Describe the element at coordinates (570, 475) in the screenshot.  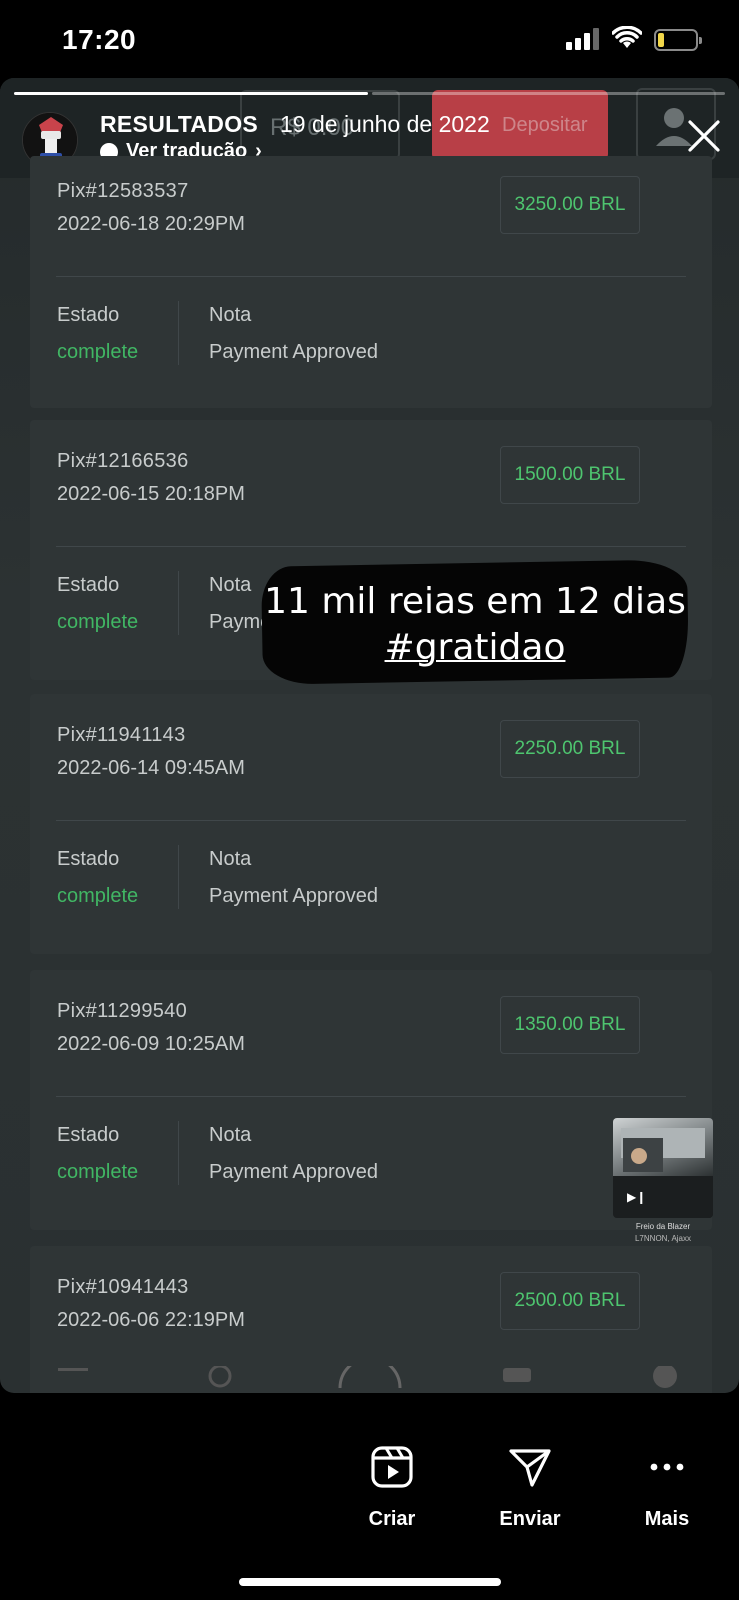
I see `transaction-amount: 1500.00 BRL` at that location.